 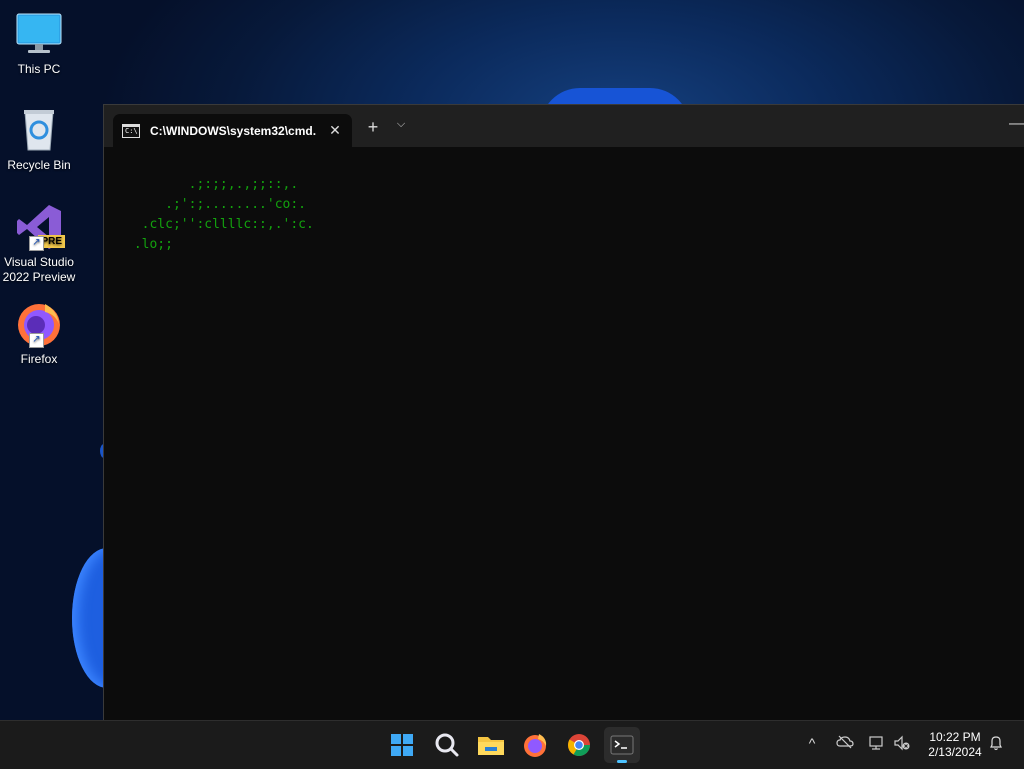 I want to click on new-tab-button: +, so click(x=373, y=127).